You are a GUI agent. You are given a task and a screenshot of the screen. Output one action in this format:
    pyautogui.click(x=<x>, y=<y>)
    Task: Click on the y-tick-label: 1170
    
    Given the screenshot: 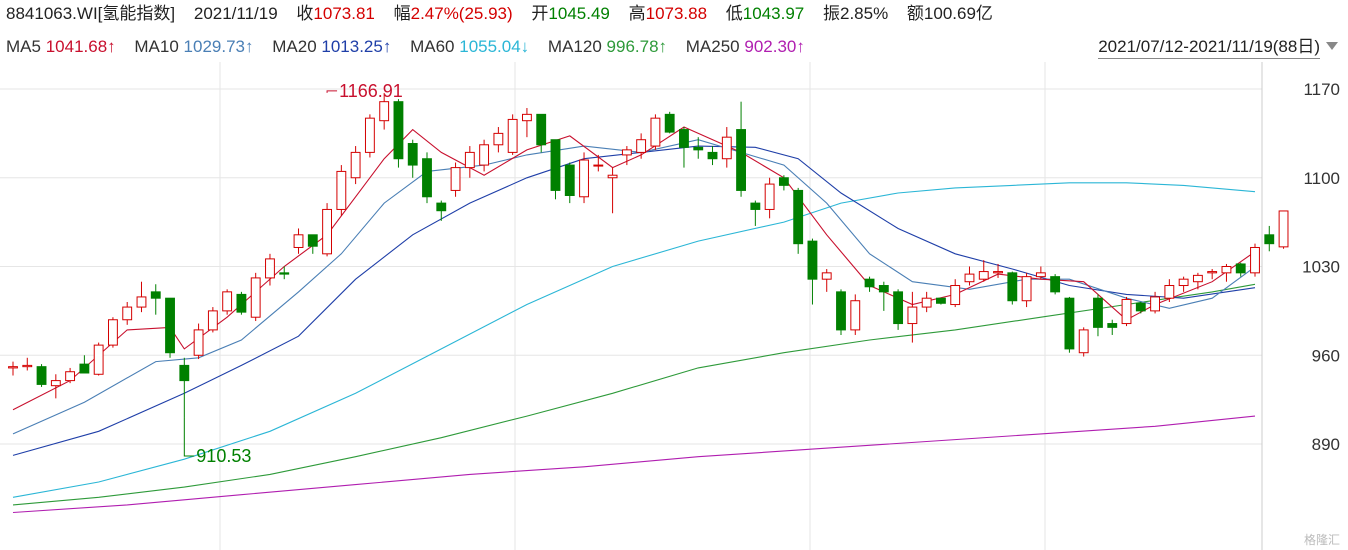 What is the action you would take?
    pyautogui.click(x=1321, y=89)
    